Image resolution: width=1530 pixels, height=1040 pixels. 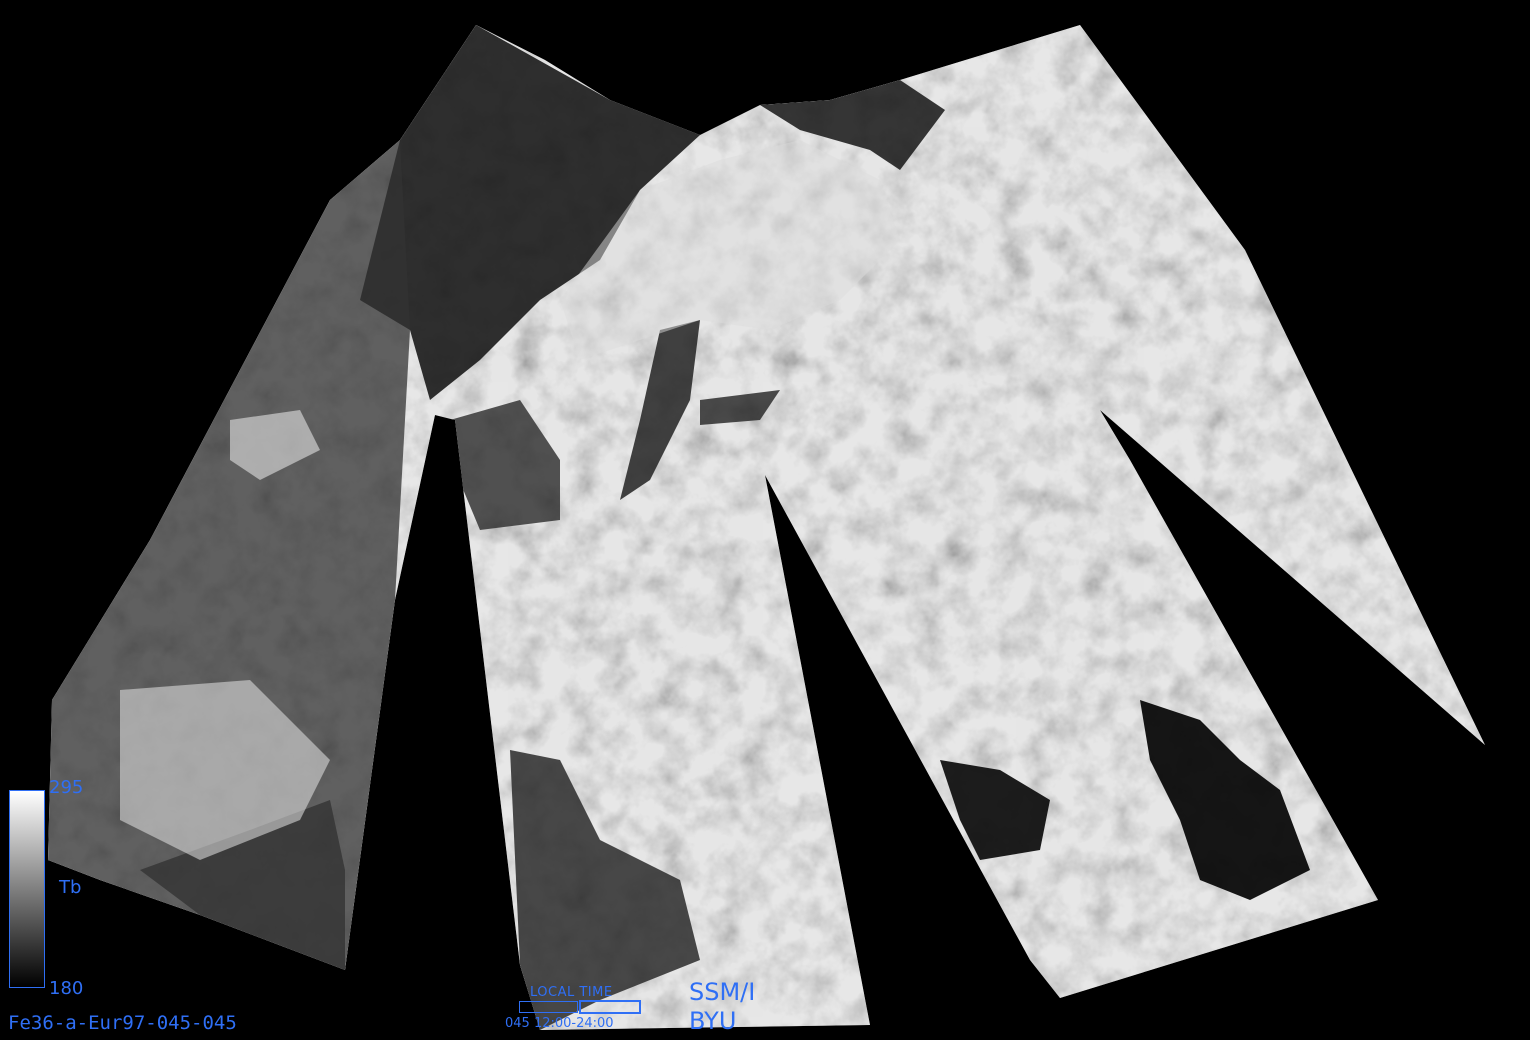 What do you see at coordinates (722, 992) in the screenshot?
I see `sensor-label: SSM/I` at bounding box center [722, 992].